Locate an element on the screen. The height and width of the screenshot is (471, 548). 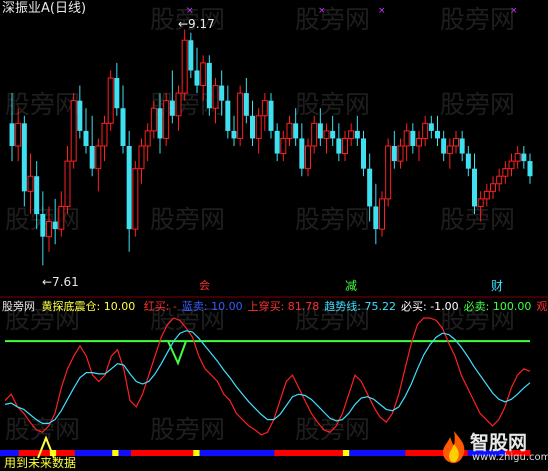
bottom-text: 用到未来数据 is located at coordinates (40, 463).